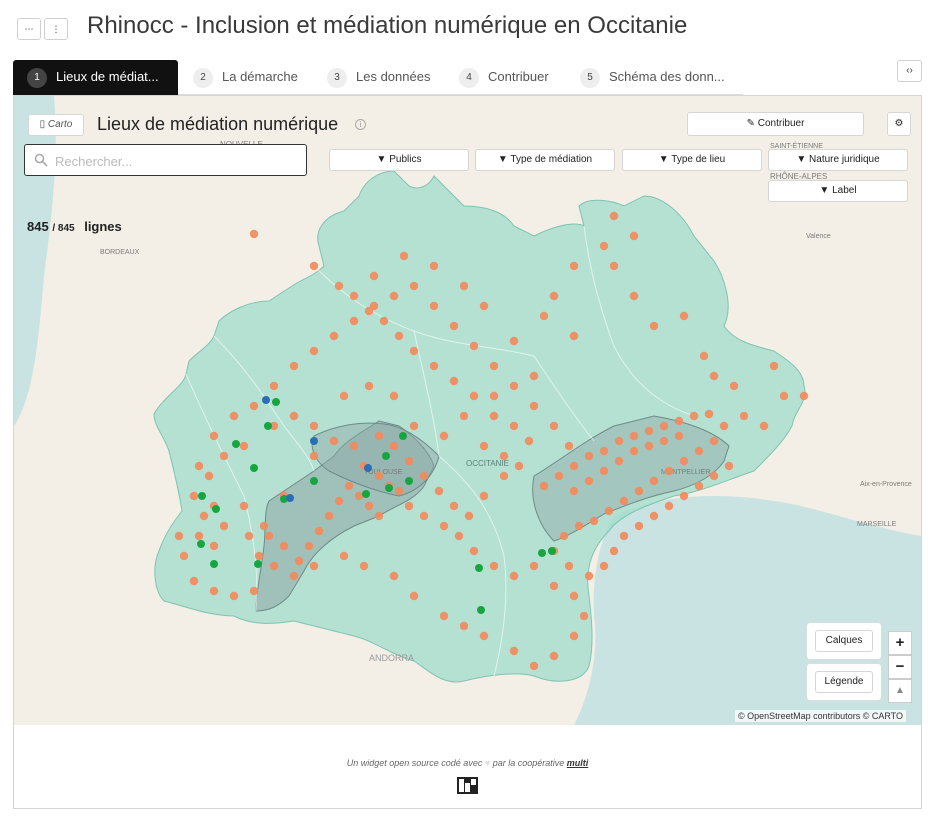 The width and height of the screenshot is (935, 820). Describe the element at coordinates (844, 641) in the screenshot. I see `calques-button: Calques` at that location.